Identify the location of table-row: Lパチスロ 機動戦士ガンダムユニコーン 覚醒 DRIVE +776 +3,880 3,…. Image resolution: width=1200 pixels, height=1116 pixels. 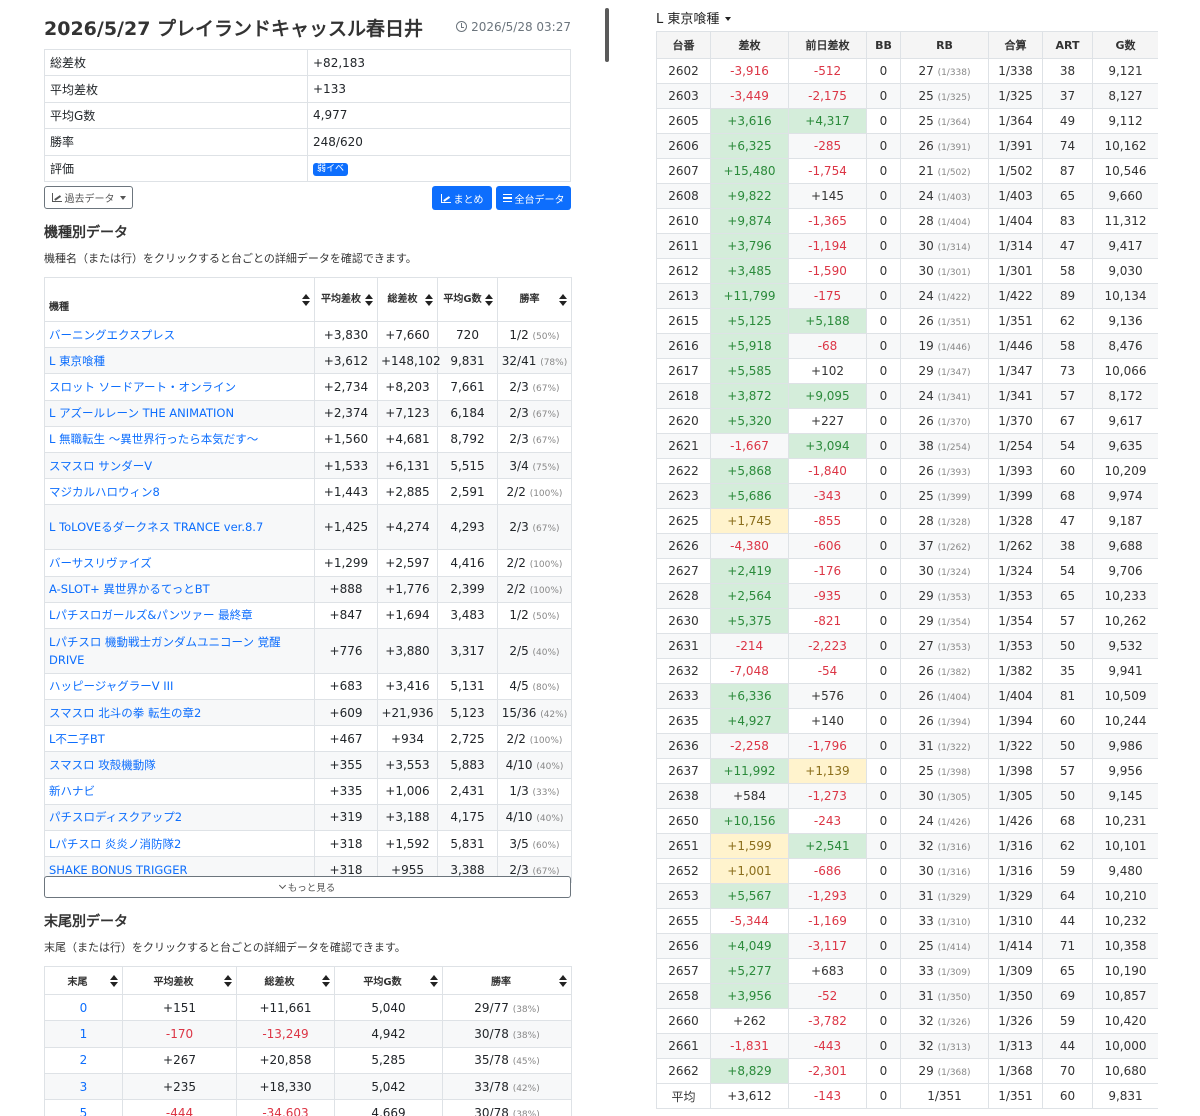
(308, 650).